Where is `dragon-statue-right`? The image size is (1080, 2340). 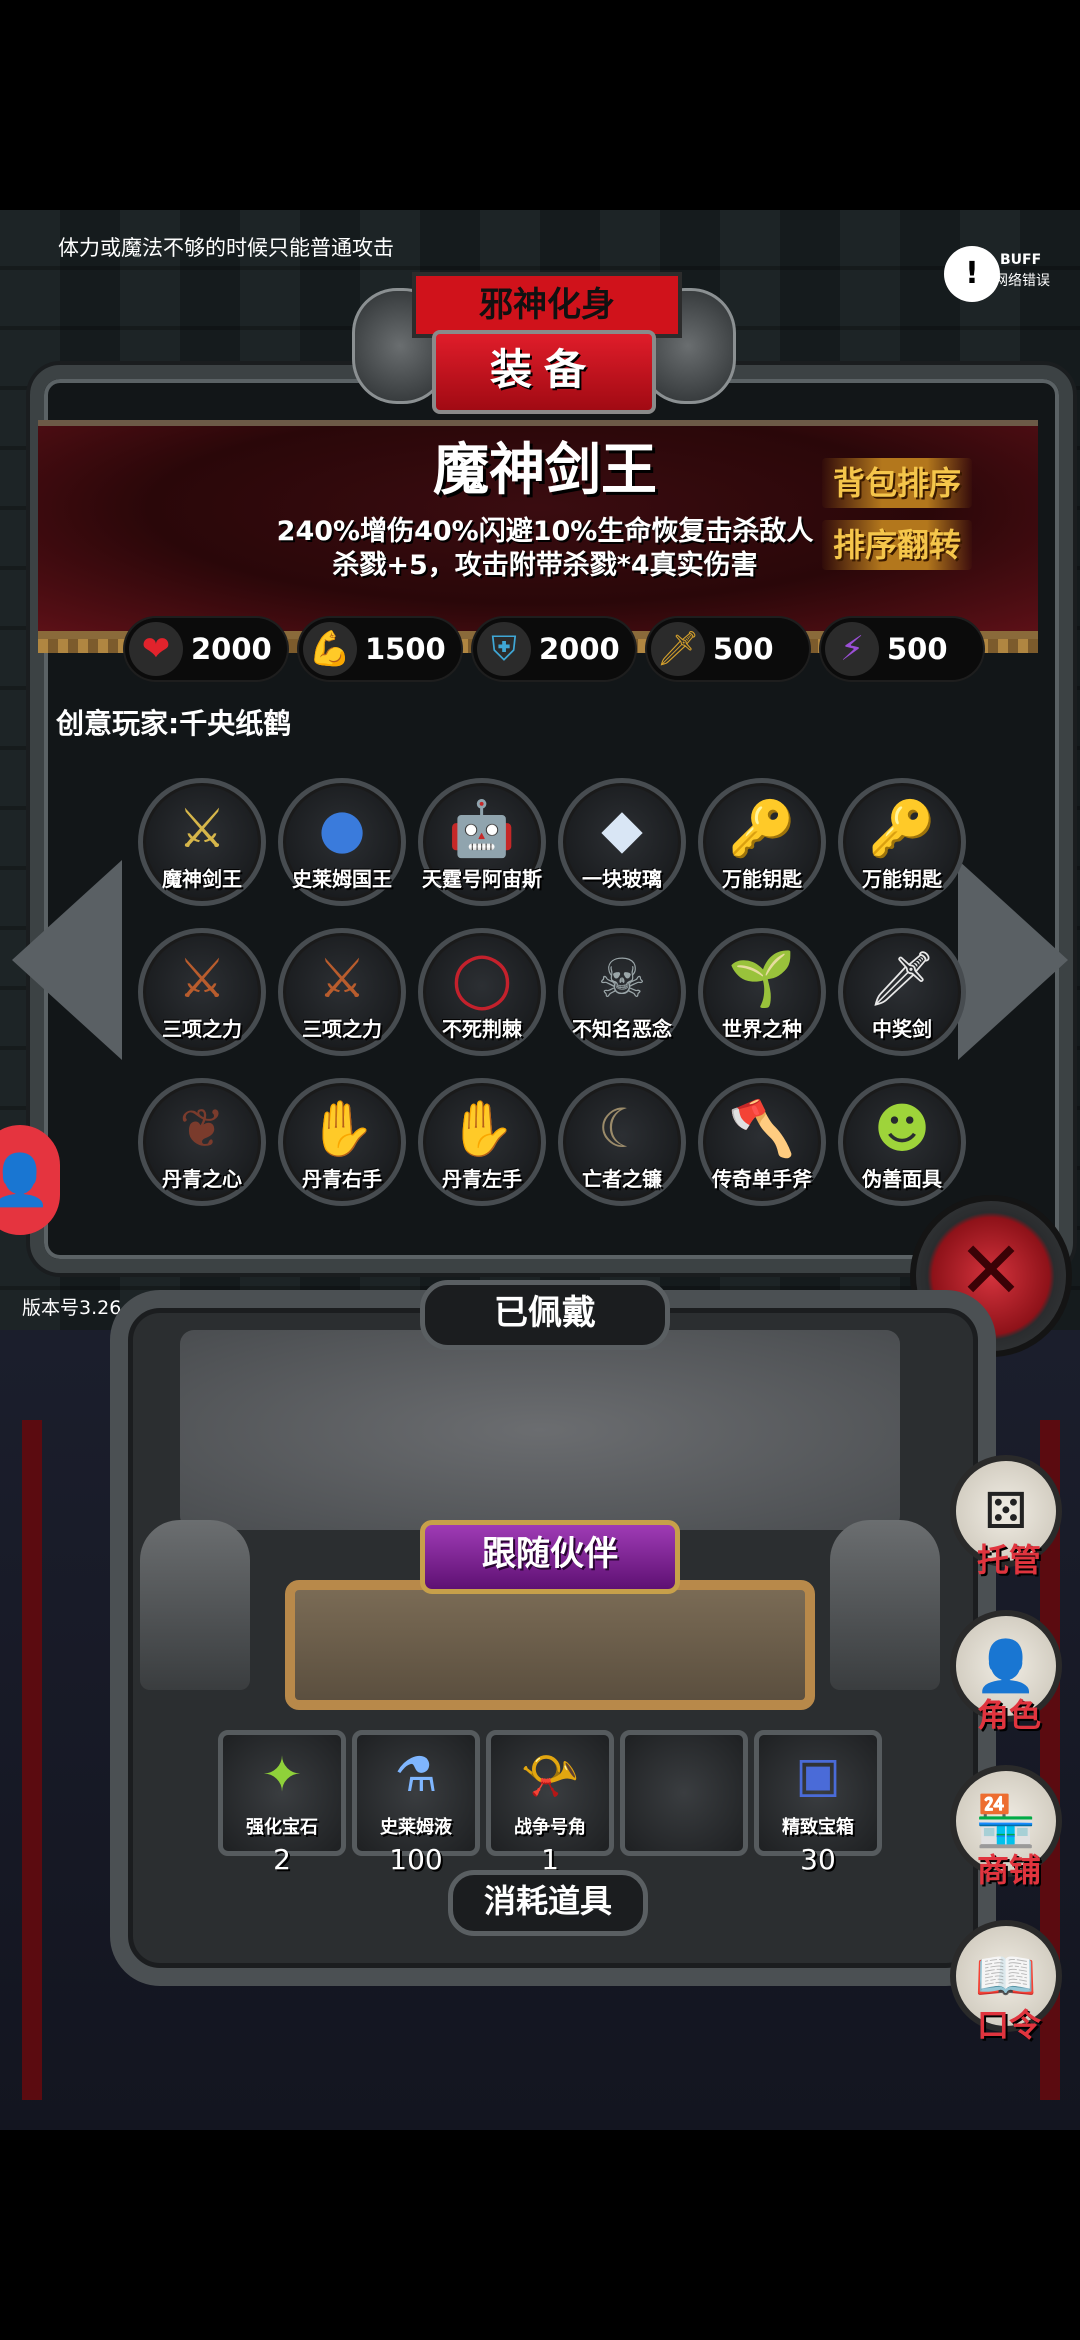
dragon-statue-right is located at coordinates (885, 1605).